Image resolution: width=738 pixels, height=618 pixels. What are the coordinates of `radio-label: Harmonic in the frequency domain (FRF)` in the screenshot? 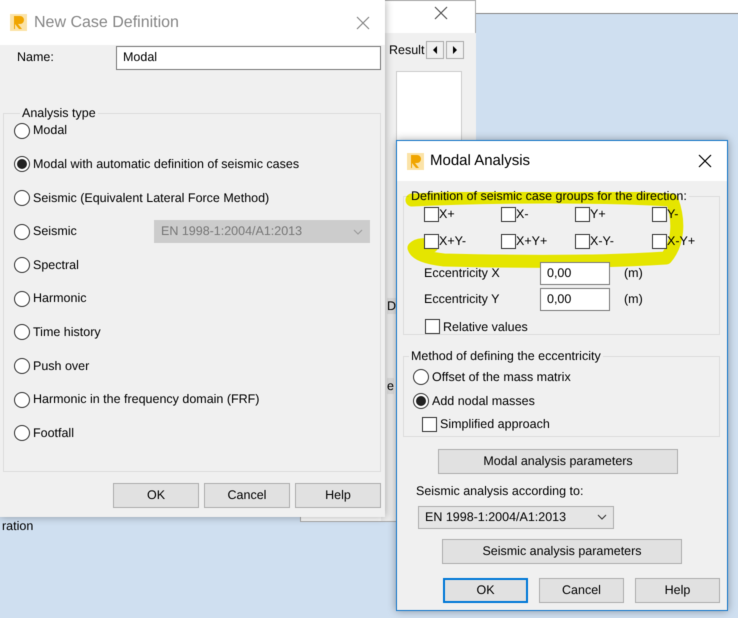 It's located at (146, 399).